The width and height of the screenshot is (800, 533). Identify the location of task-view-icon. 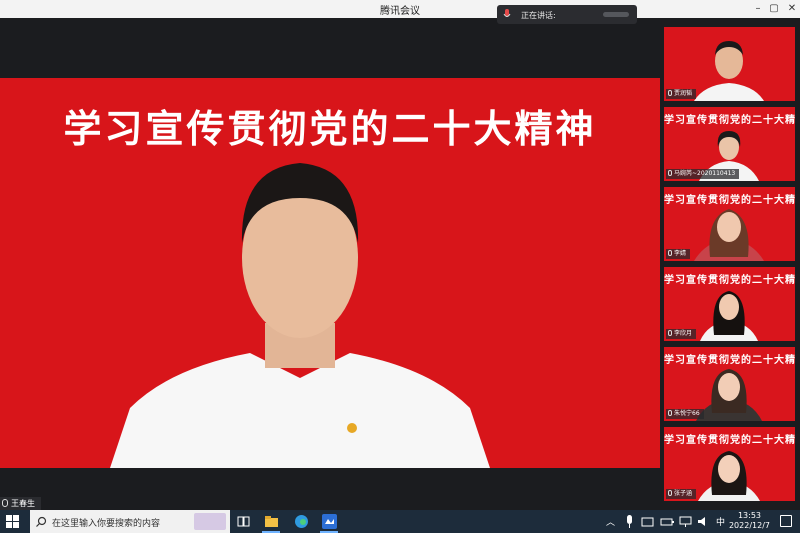
(243, 521).